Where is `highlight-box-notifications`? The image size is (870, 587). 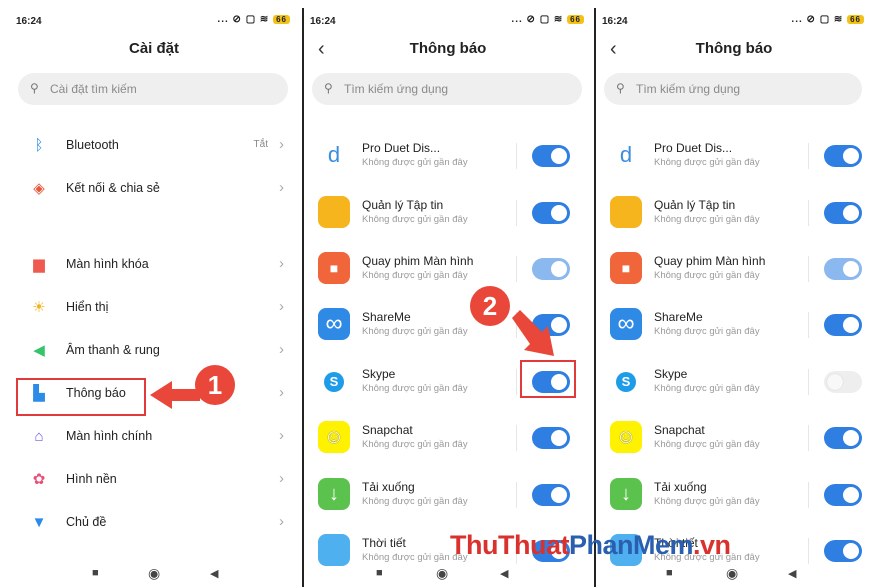 highlight-box-notifications is located at coordinates (81, 397).